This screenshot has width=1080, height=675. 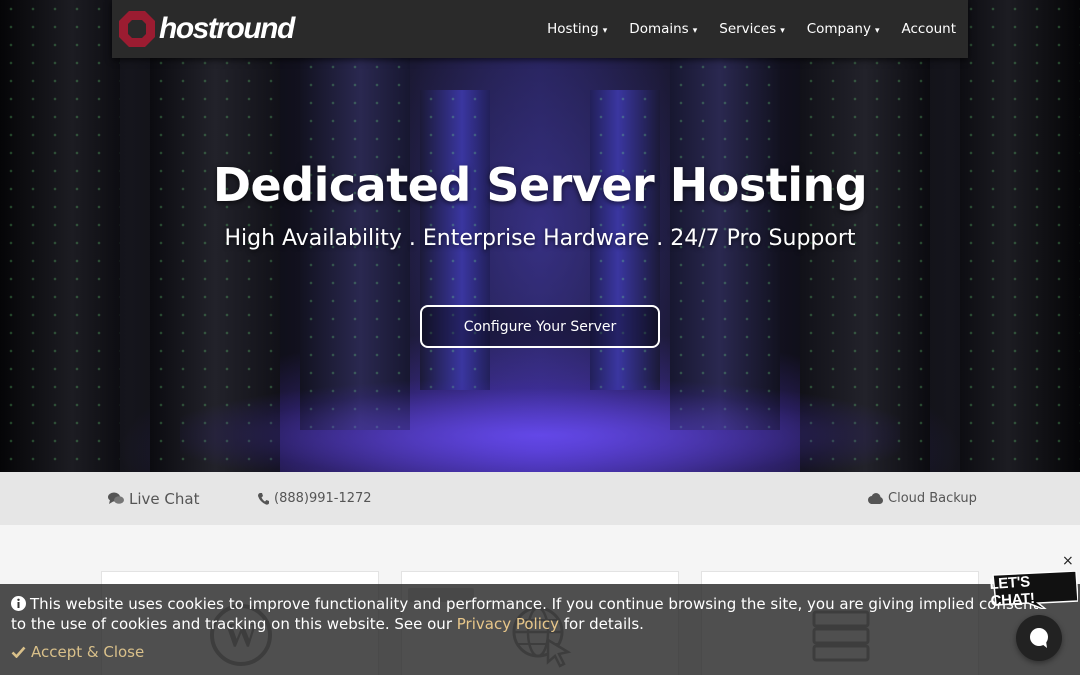 I want to click on nav-item-label: Company, so click(x=838, y=29).